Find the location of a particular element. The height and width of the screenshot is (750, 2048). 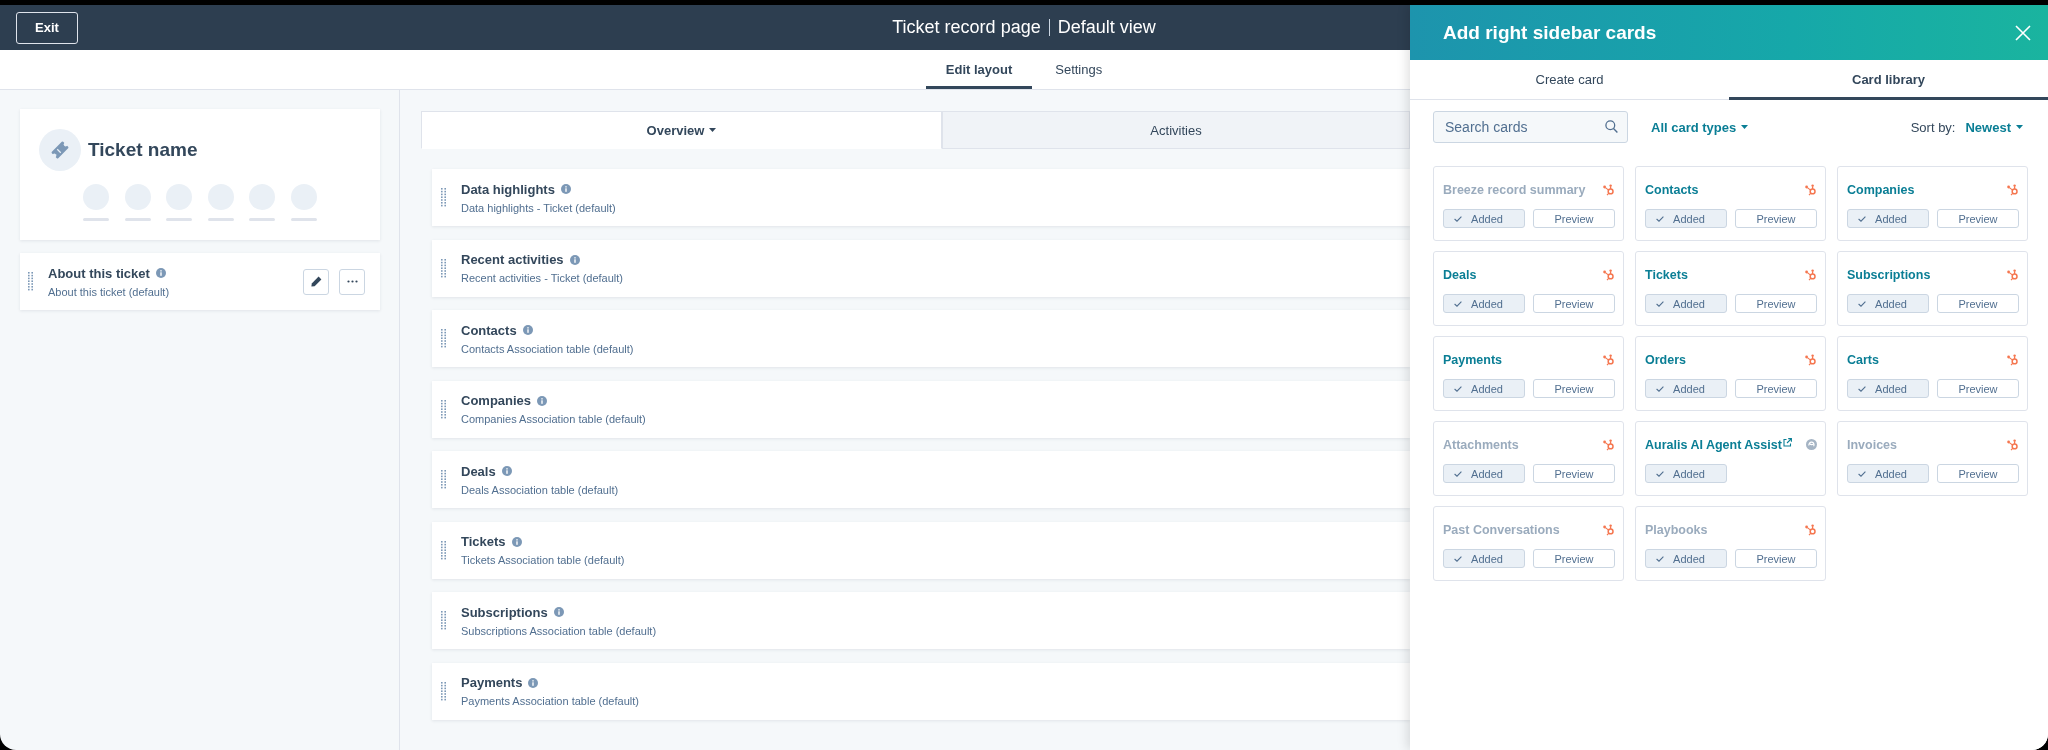

card-title: Breeze record summary is located at coordinates (1514, 189).